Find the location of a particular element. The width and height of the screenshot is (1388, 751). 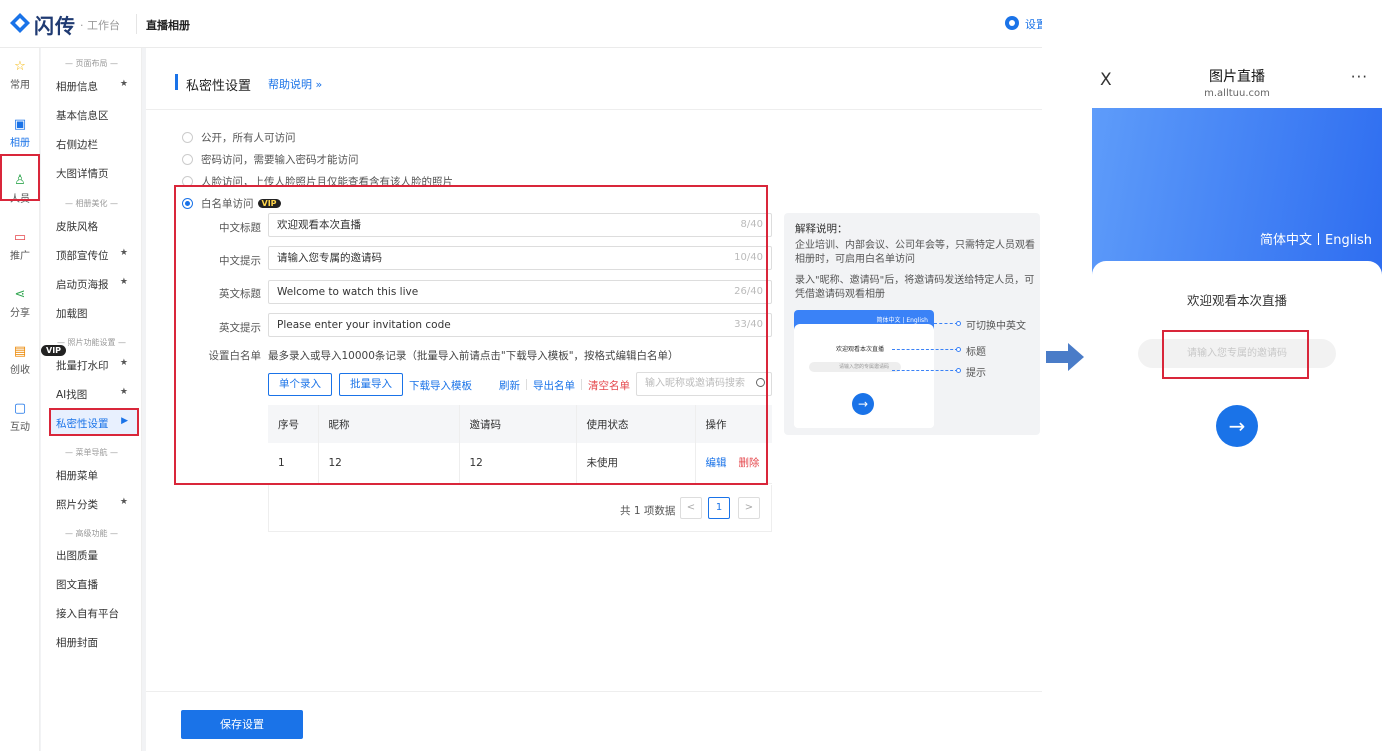

submenu-section: — 相册美化 — is located at coordinates (91, 203).